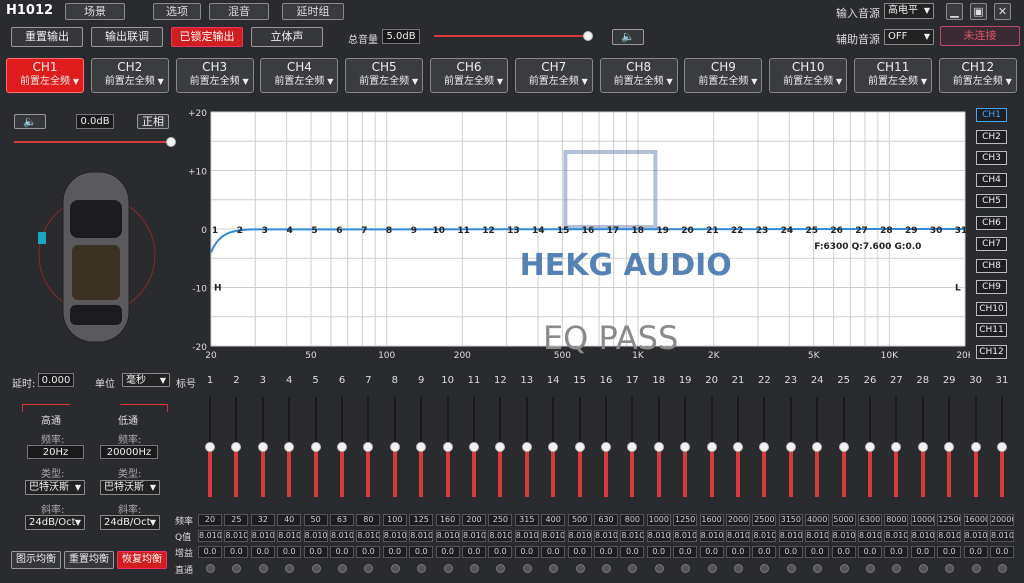 This screenshot has height=583, width=1024. I want to click on band-point-17: 17, so click(613, 231).